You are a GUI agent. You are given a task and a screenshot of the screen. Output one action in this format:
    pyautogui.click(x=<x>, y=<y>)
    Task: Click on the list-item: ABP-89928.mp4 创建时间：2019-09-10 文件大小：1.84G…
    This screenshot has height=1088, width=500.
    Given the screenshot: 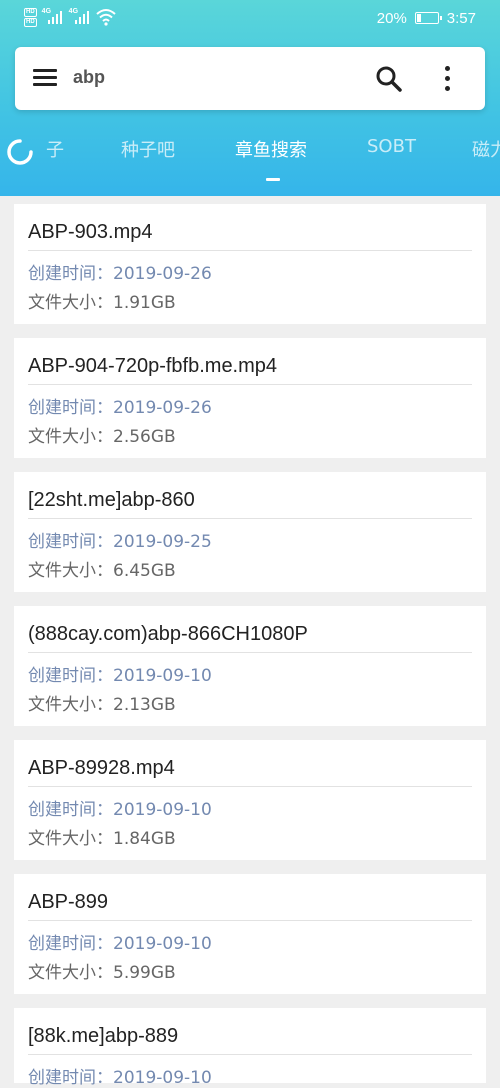 What is the action you would take?
    pyautogui.click(x=250, y=800)
    